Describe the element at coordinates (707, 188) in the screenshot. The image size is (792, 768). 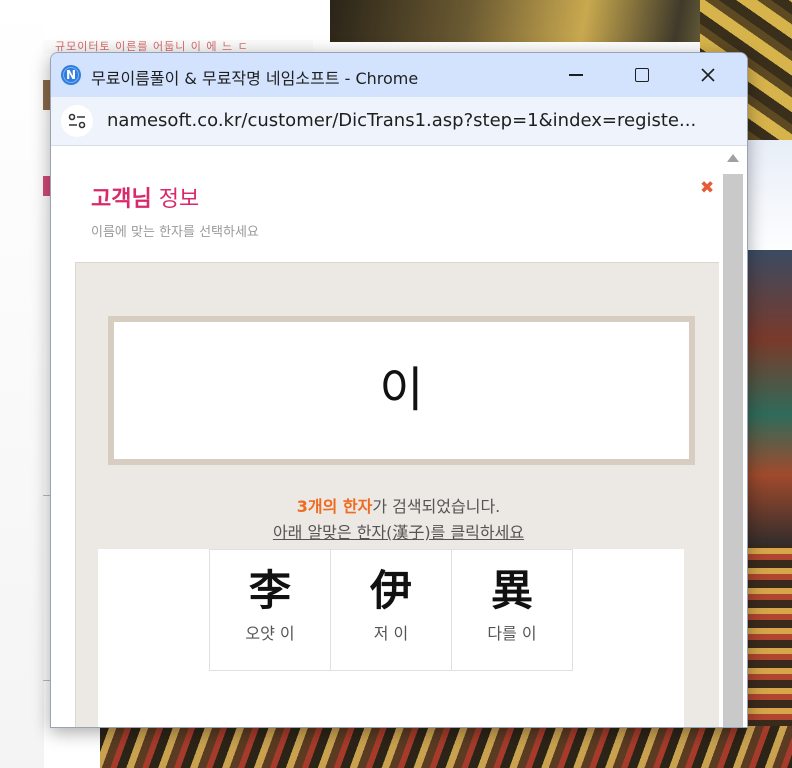
I see `close-icon: ✖` at that location.